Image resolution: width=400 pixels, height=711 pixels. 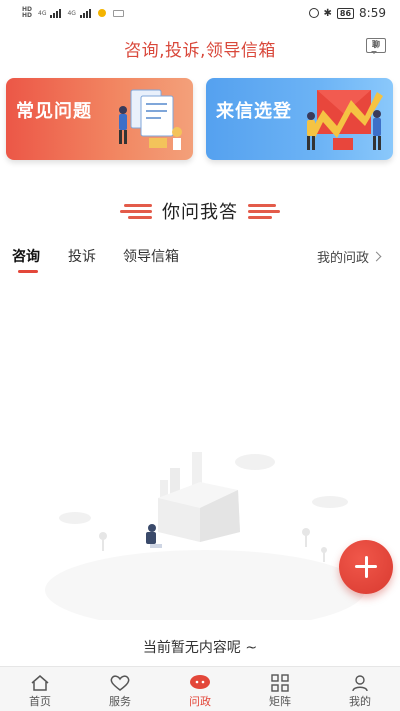 What do you see at coordinates (40, 683) in the screenshot?
I see `home-icon` at bounding box center [40, 683].